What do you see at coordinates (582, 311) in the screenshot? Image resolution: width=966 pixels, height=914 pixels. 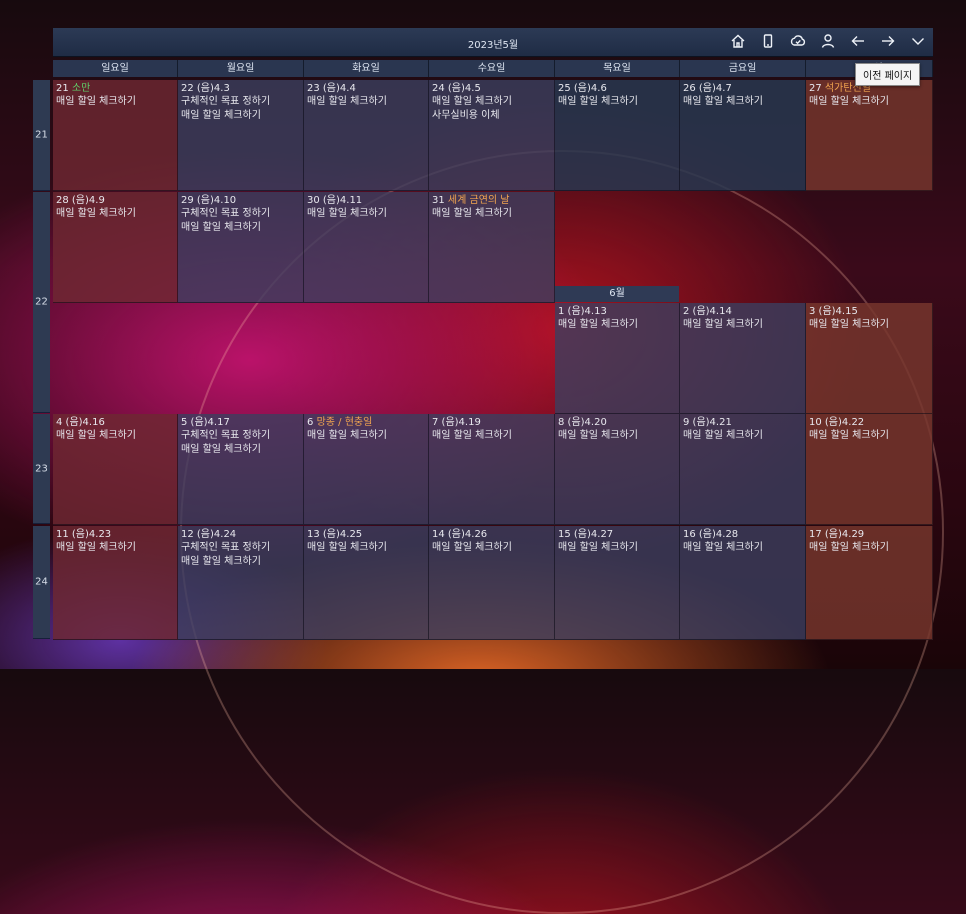 I see `day-date-label: 1 (음)4.13` at bounding box center [582, 311].